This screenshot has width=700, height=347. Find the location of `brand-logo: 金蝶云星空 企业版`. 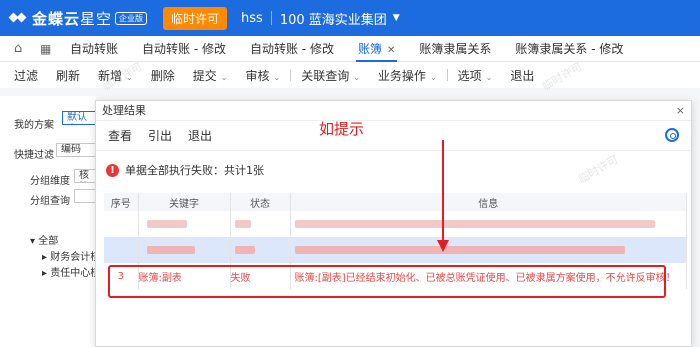

brand-logo: 金蝶云星空 企业版 is located at coordinates (78, 18).